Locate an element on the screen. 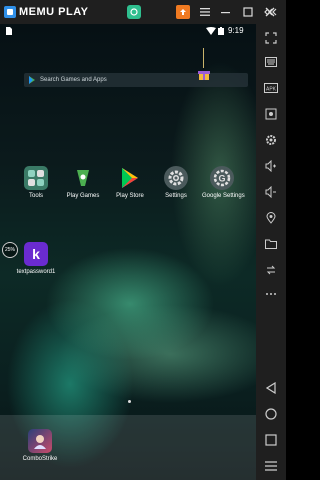  keyboard-icon is located at coordinates (271, 62).